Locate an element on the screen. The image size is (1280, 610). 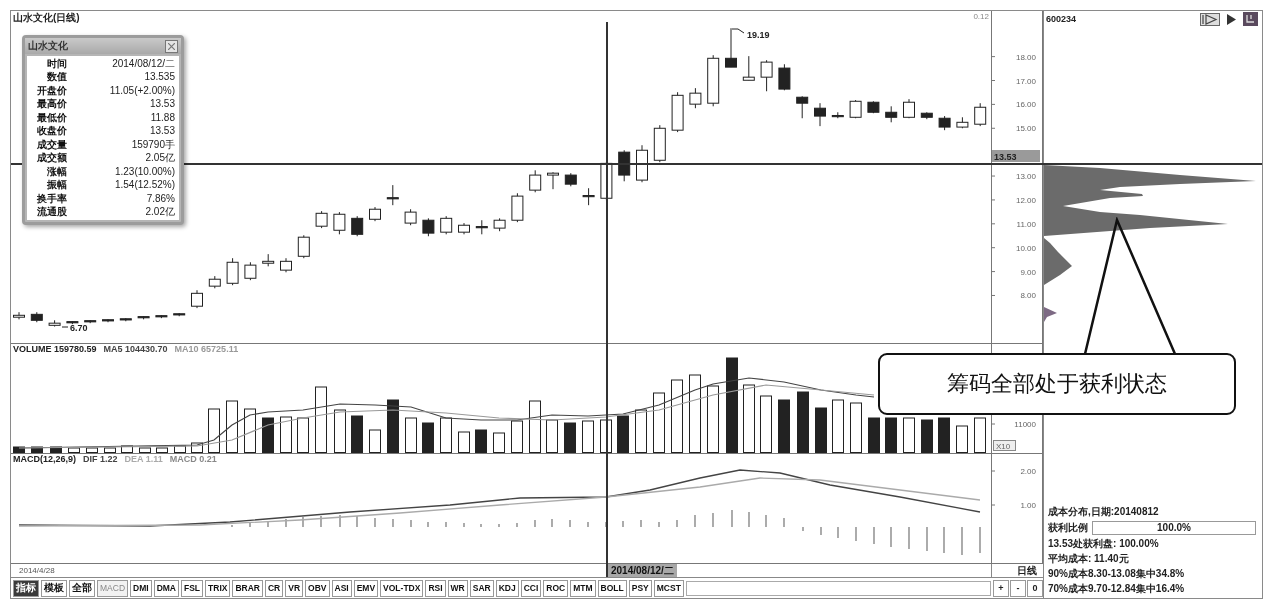
indicator-tab: ASI is located at coordinates (341, 588).